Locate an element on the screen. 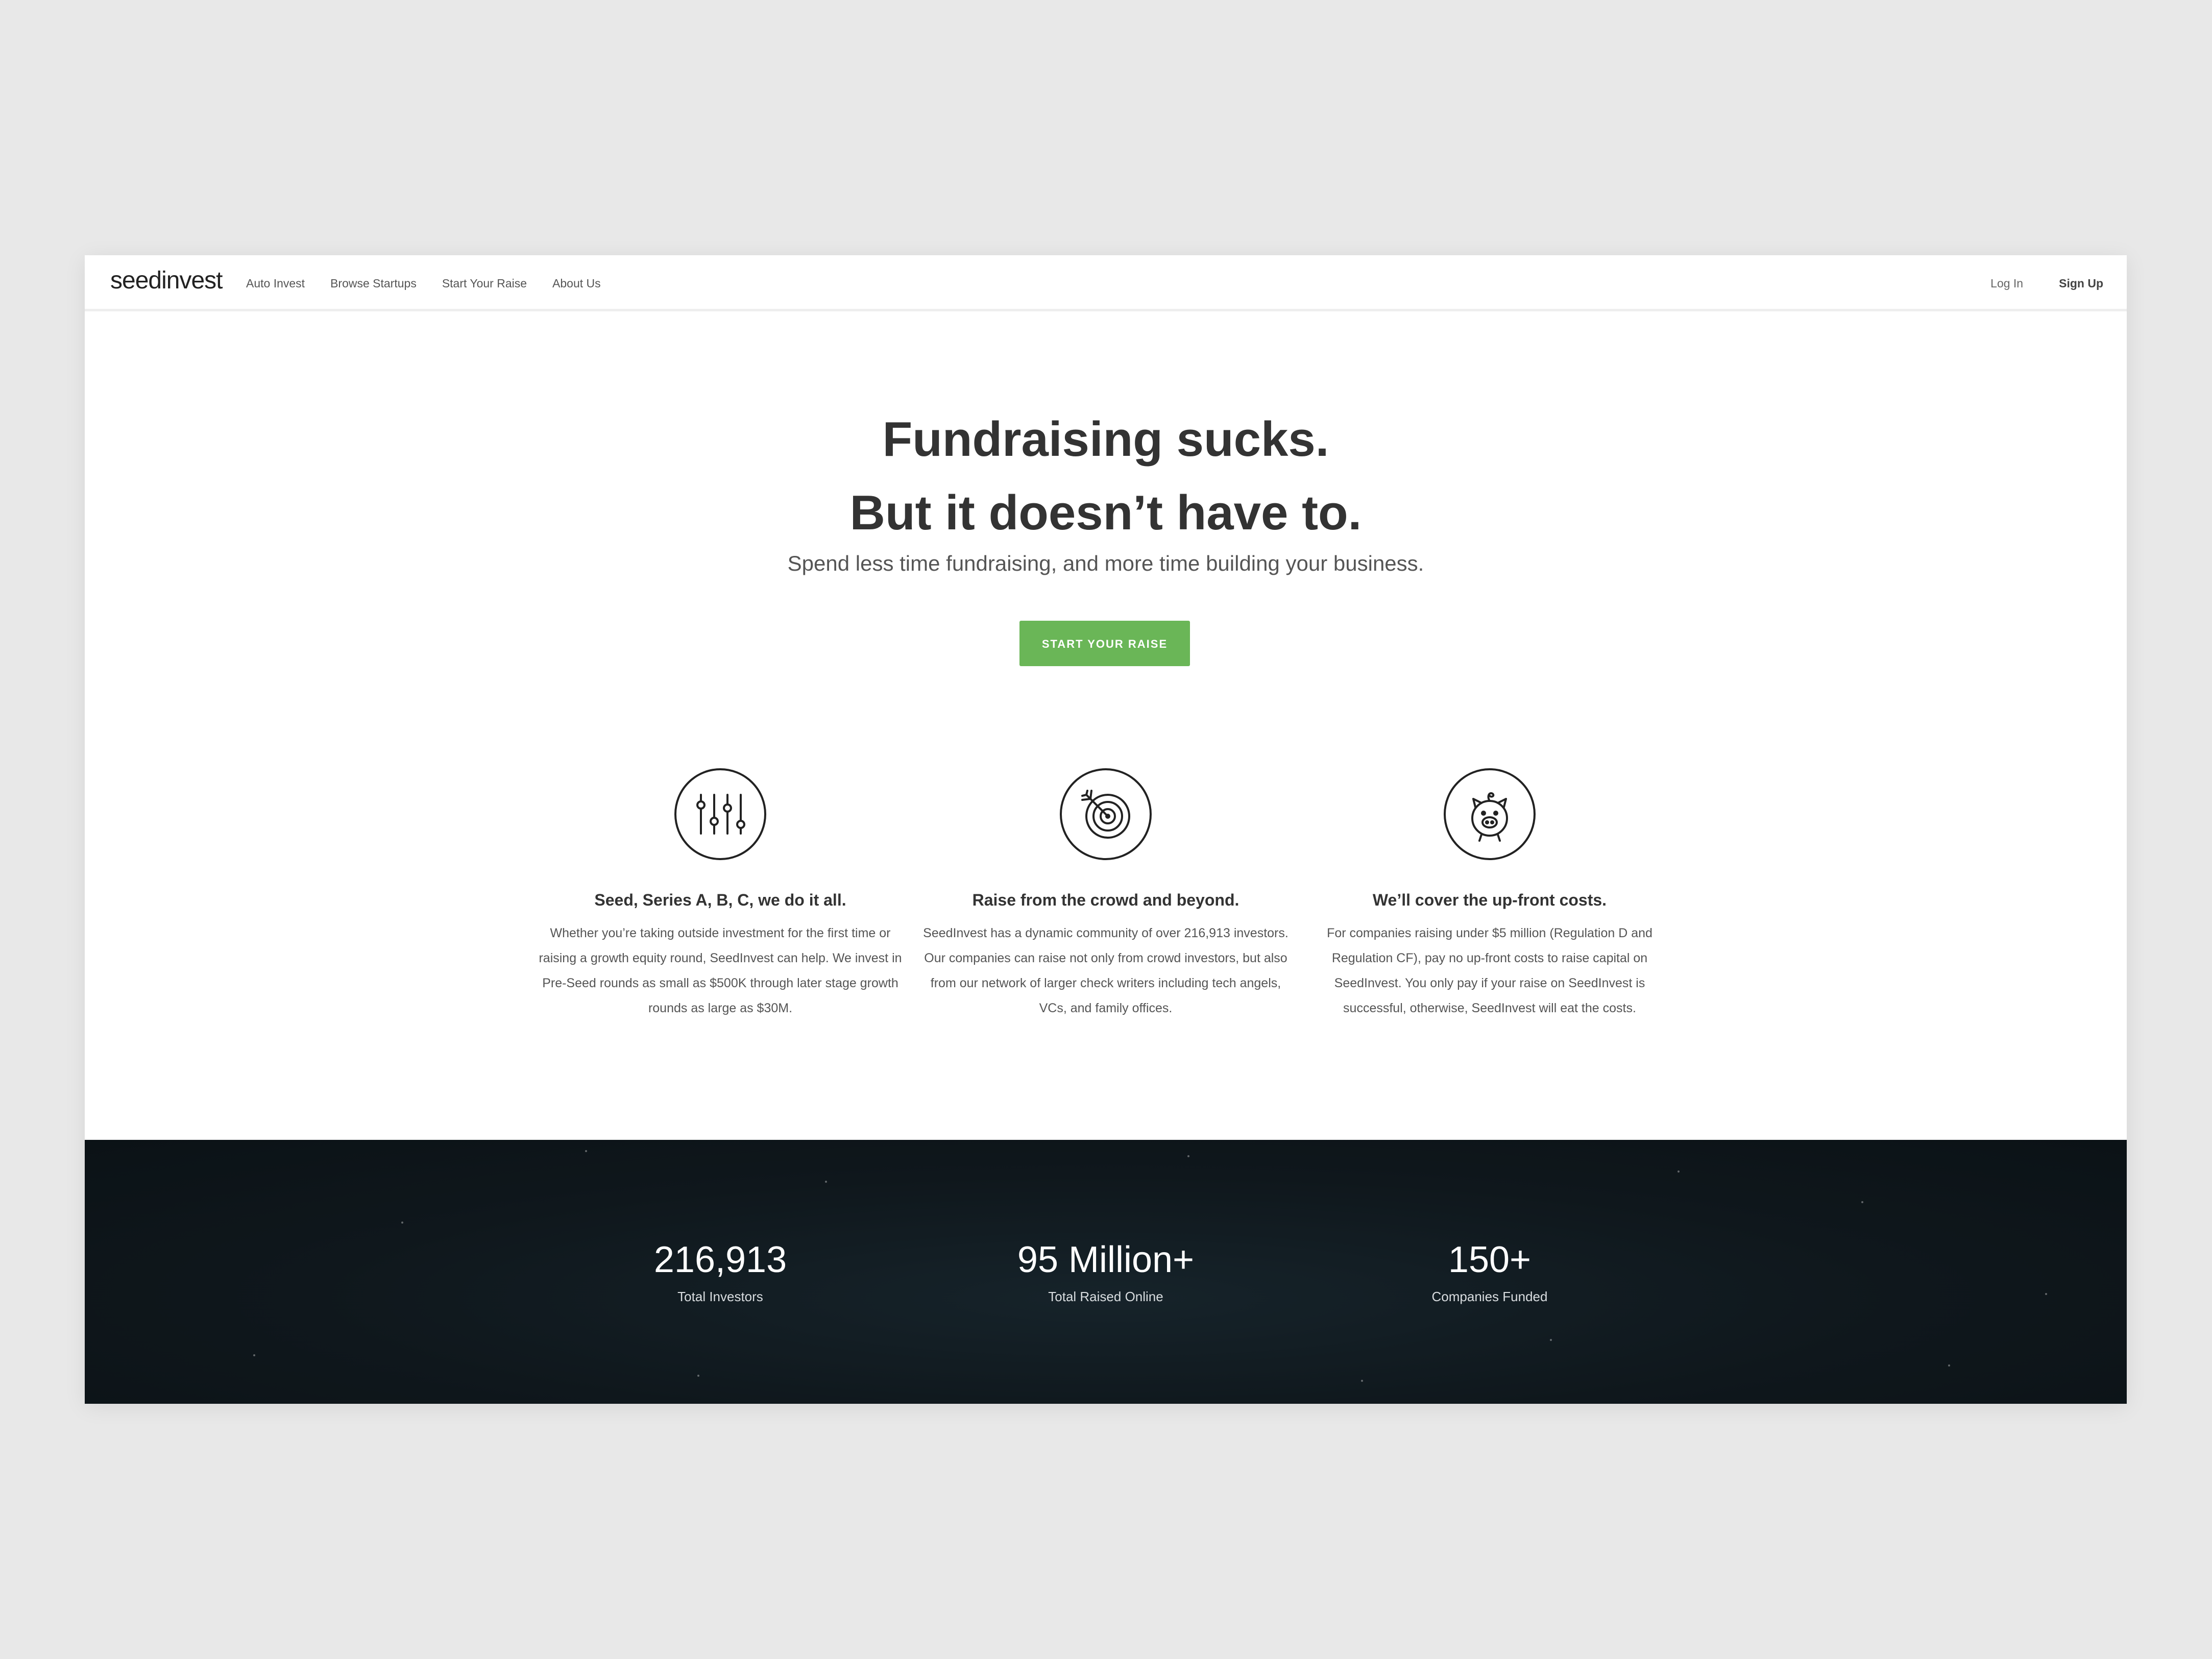 The width and height of the screenshot is (2212, 1659). stat-total-investors: 216,913 Total Investors is located at coordinates (720, 1271).